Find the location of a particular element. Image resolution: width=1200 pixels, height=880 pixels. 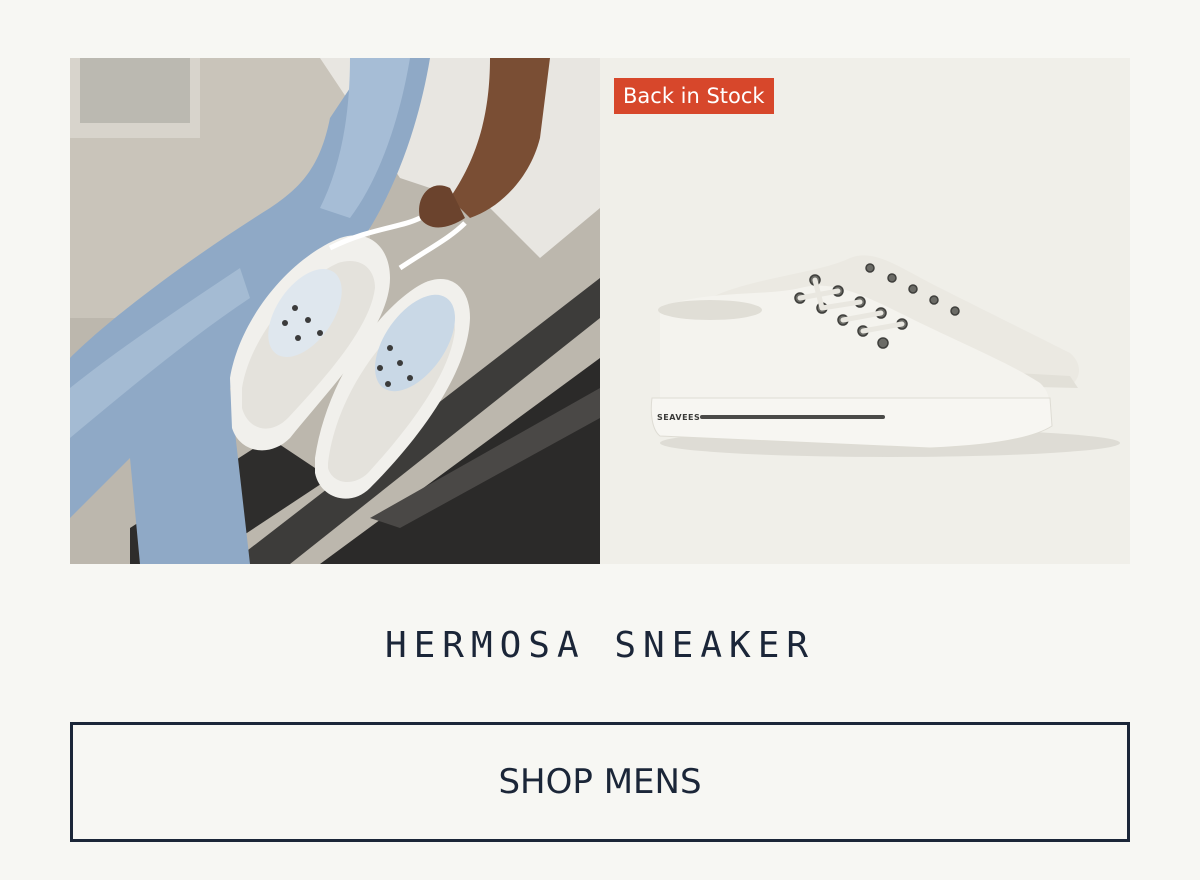

product-title: HERMOSA SNEAKER is located at coordinates (600, 645).